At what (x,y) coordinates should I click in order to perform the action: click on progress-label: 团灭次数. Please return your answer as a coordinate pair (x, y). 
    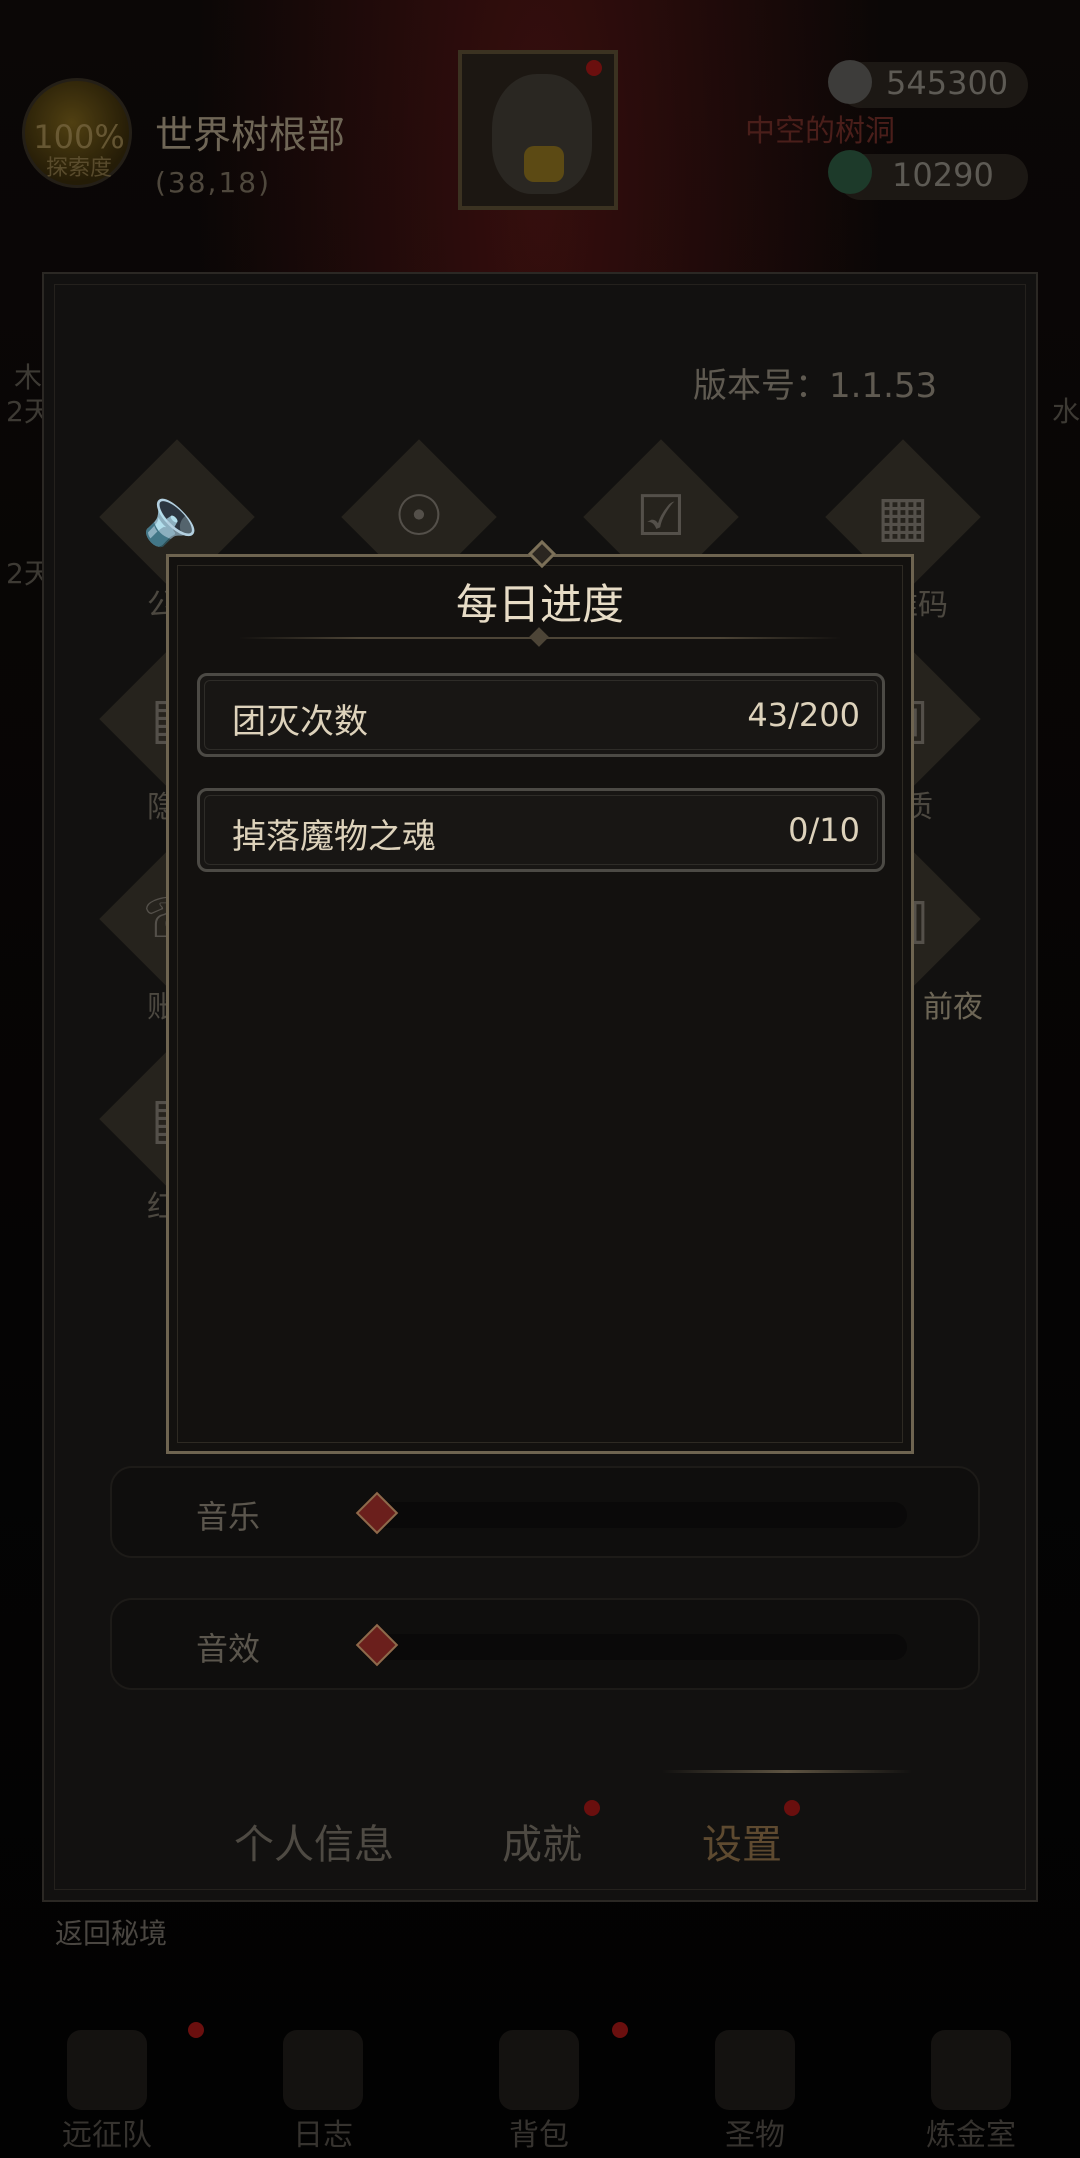
    Looking at the image, I should click on (300, 722).